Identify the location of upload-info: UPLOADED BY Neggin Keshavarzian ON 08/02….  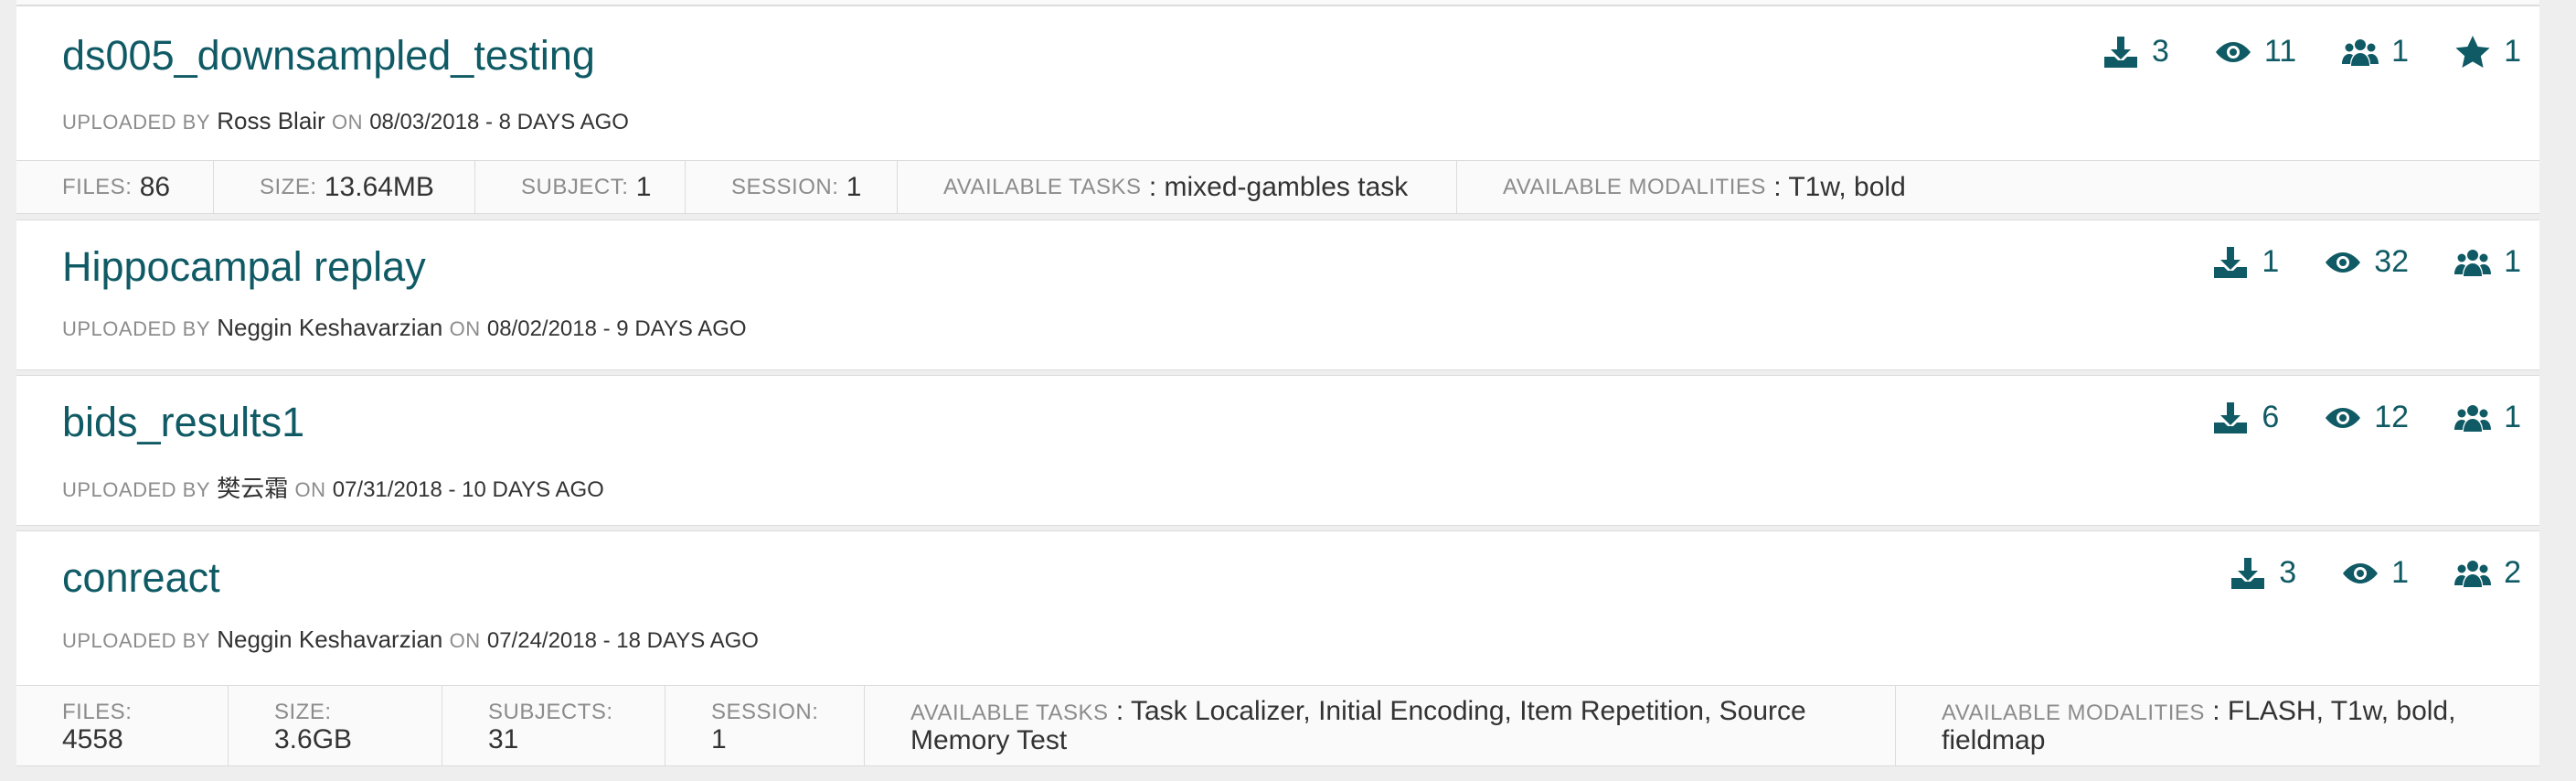
(404, 328).